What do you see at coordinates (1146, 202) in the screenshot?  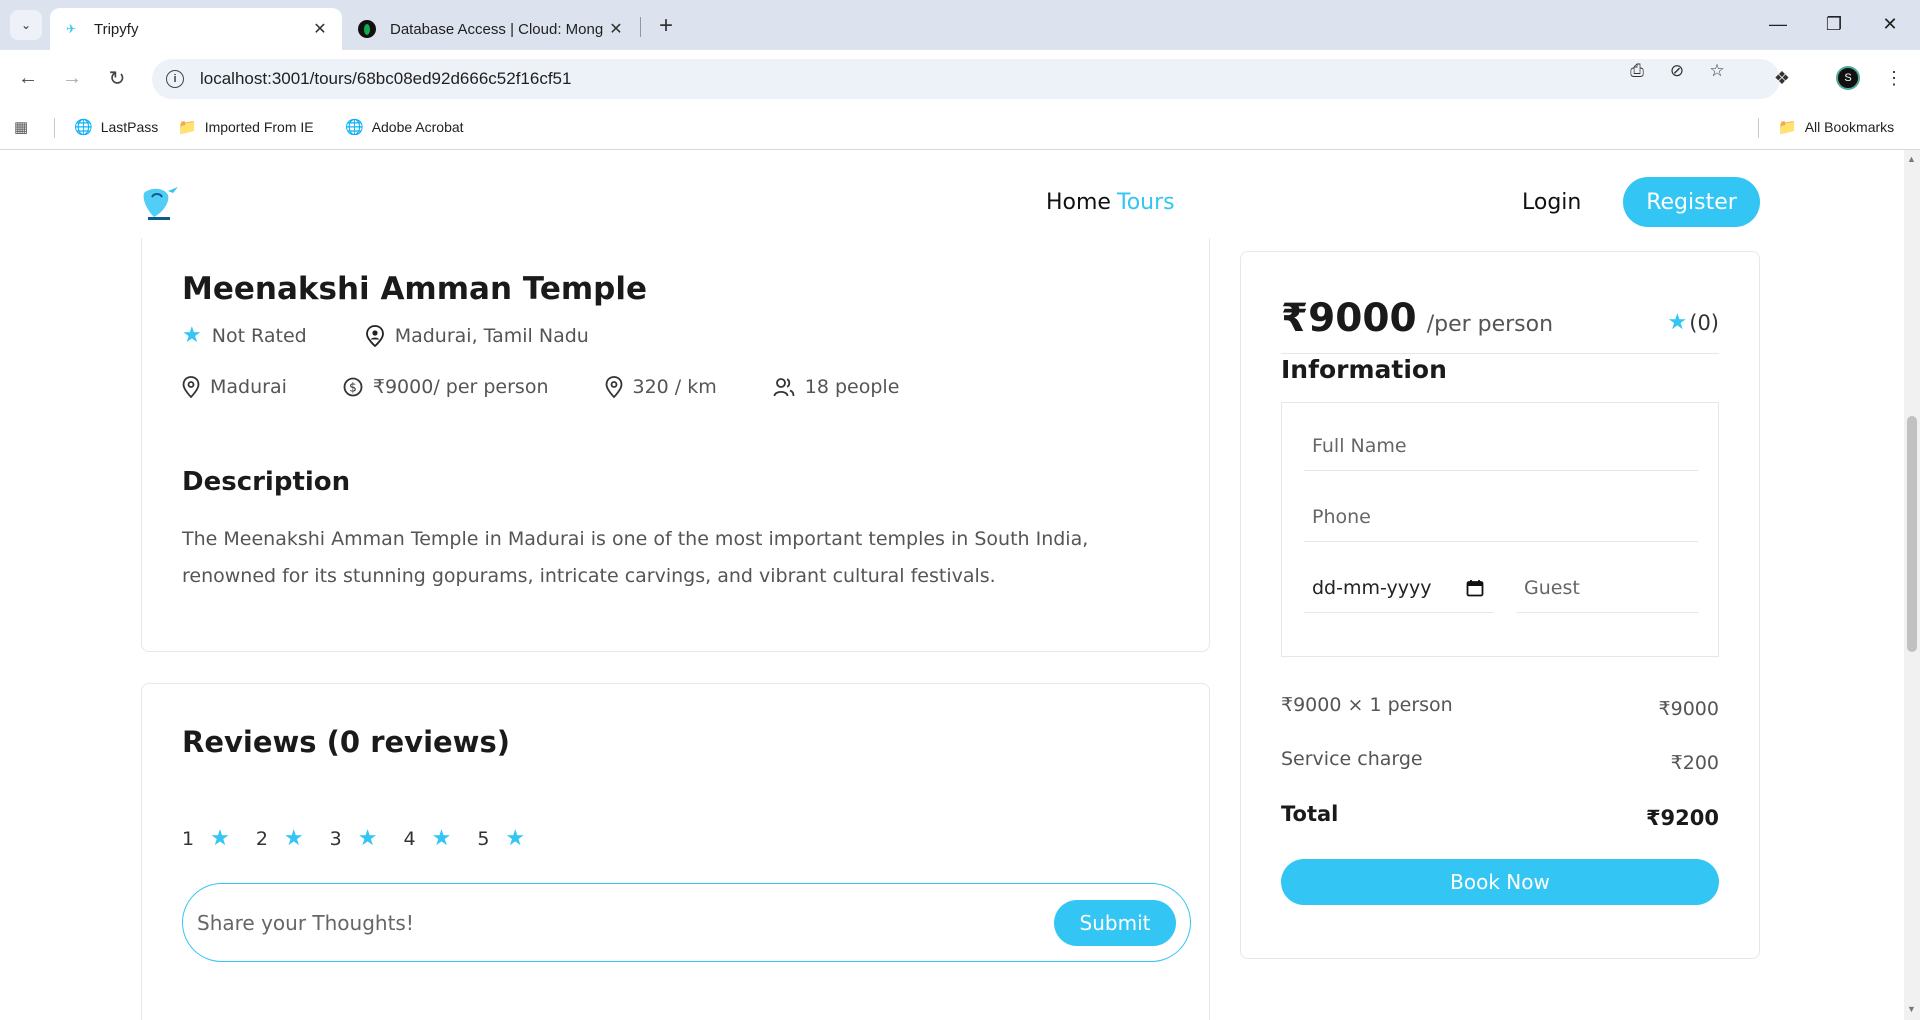 I see `nav-tours: Tours` at bounding box center [1146, 202].